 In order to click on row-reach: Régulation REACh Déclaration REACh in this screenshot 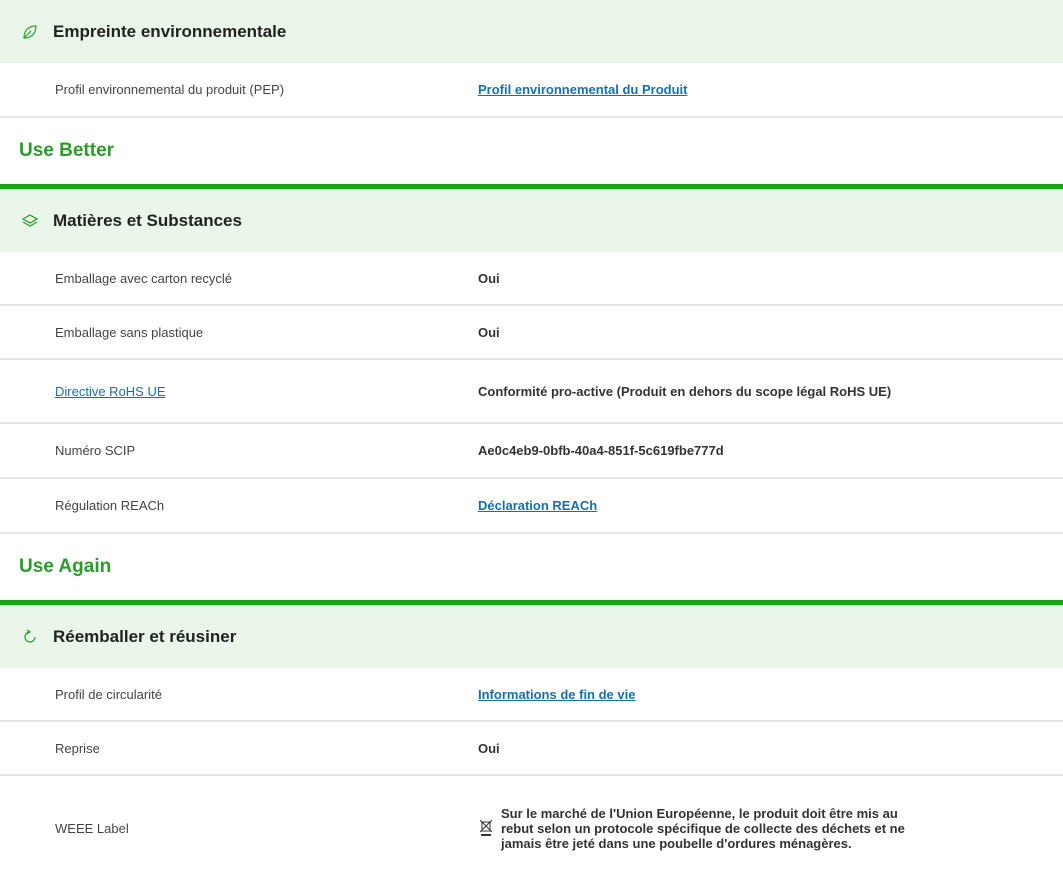, I will do `click(531, 506)`.